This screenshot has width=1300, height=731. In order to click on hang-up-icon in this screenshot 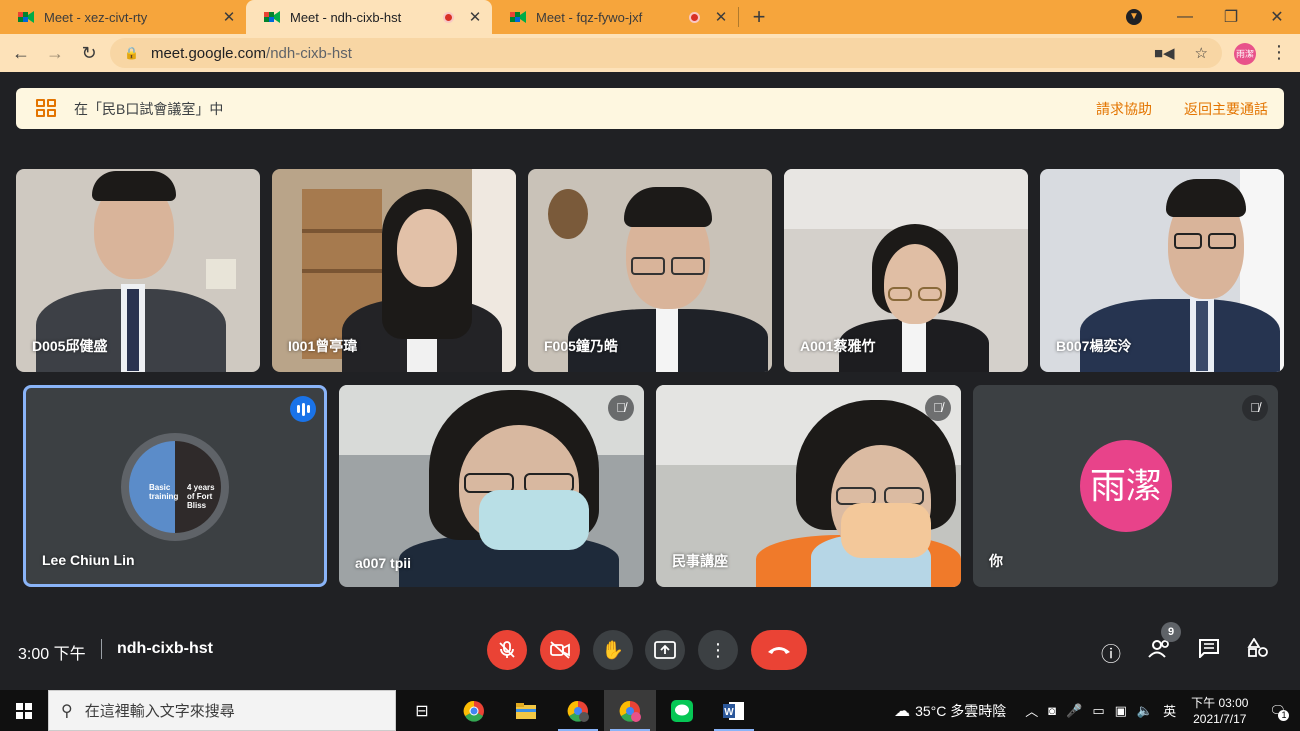, I will do `click(779, 650)`.